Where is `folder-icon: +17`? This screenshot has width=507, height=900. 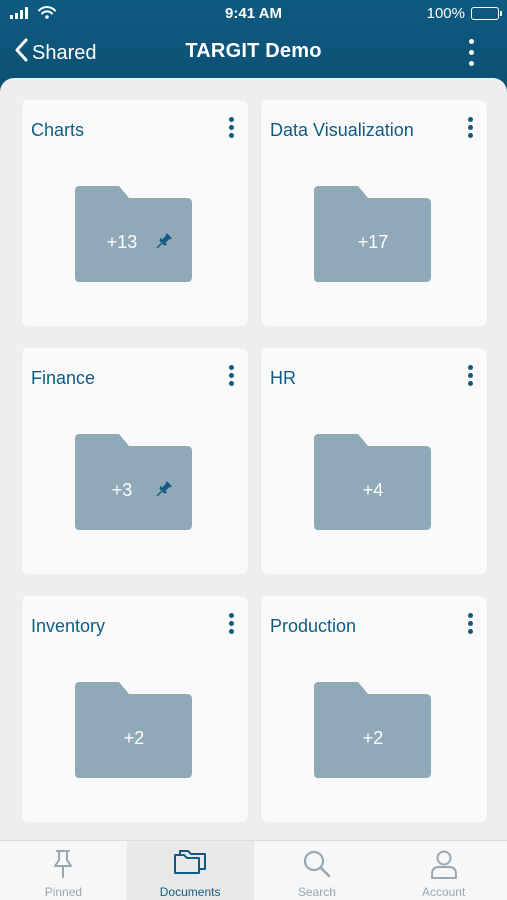 folder-icon: +17 is located at coordinates (373, 234).